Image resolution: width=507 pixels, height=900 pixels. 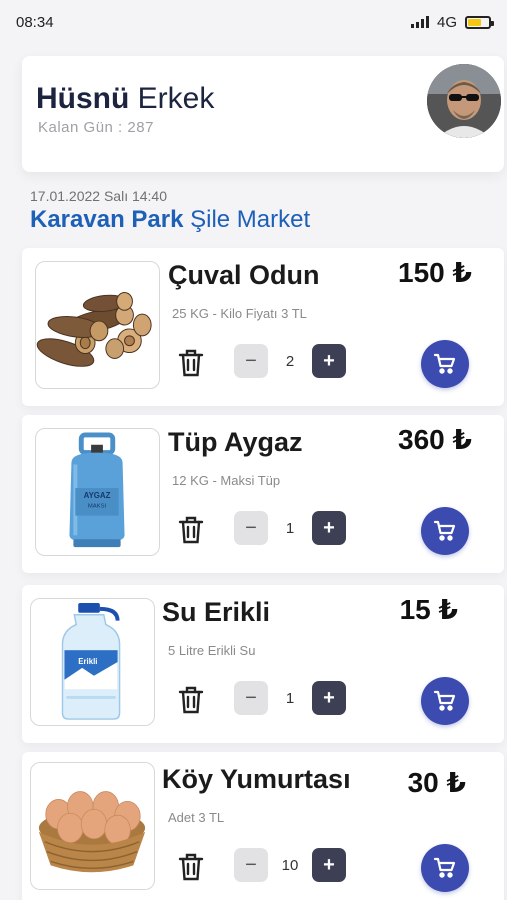 I want to click on battery-icon, so click(x=479, y=22).